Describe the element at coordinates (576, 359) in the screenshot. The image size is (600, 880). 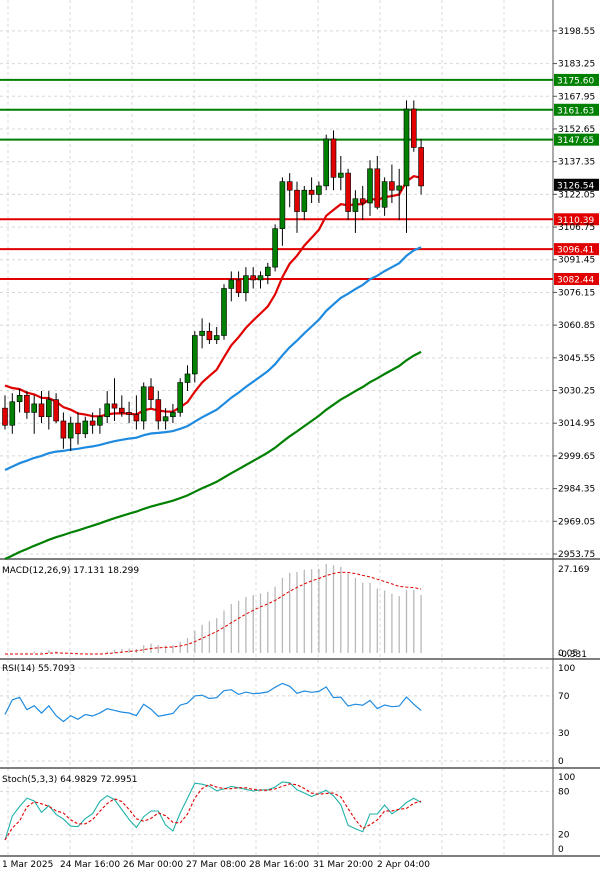
I see `y-tick-label: 3045.55` at that location.